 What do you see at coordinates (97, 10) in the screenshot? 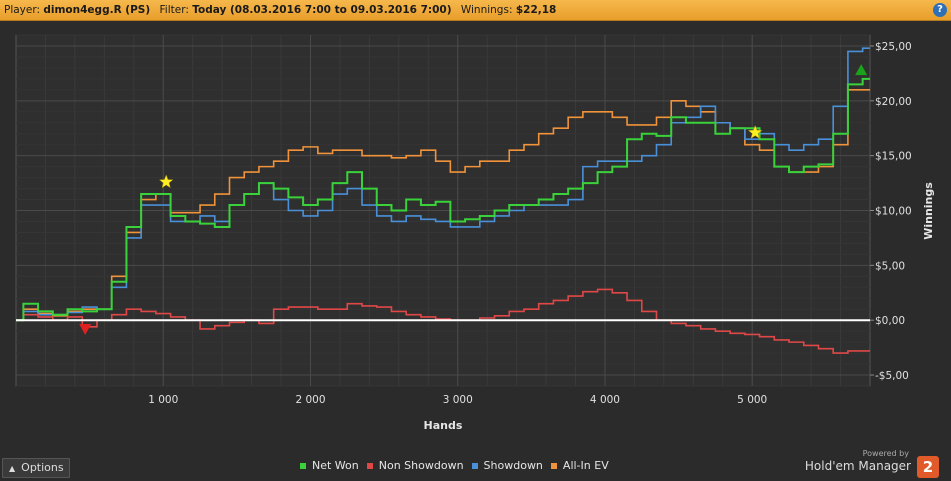
I see `player-value: dimon4egg.R (PS)` at bounding box center [97, 10].